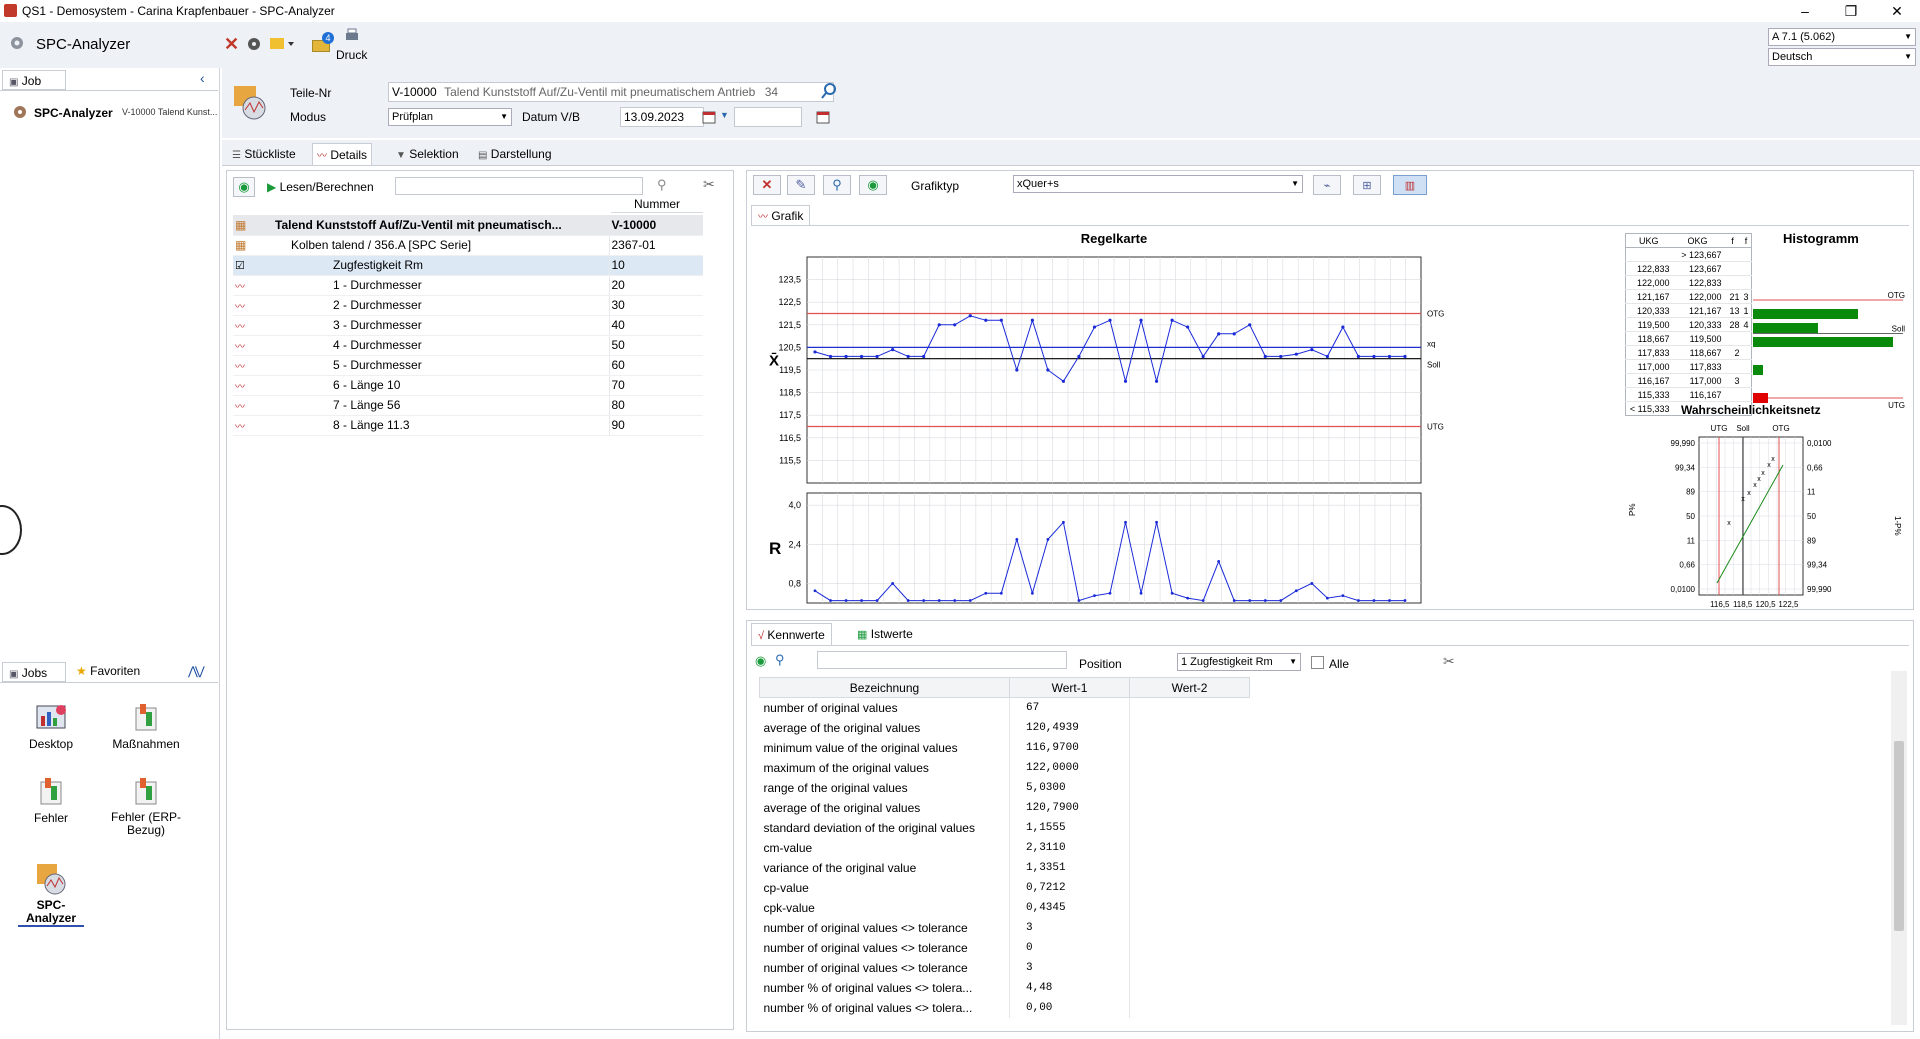  I want to click on table-row: average of the original values 120,4939, so click(1005, 727).